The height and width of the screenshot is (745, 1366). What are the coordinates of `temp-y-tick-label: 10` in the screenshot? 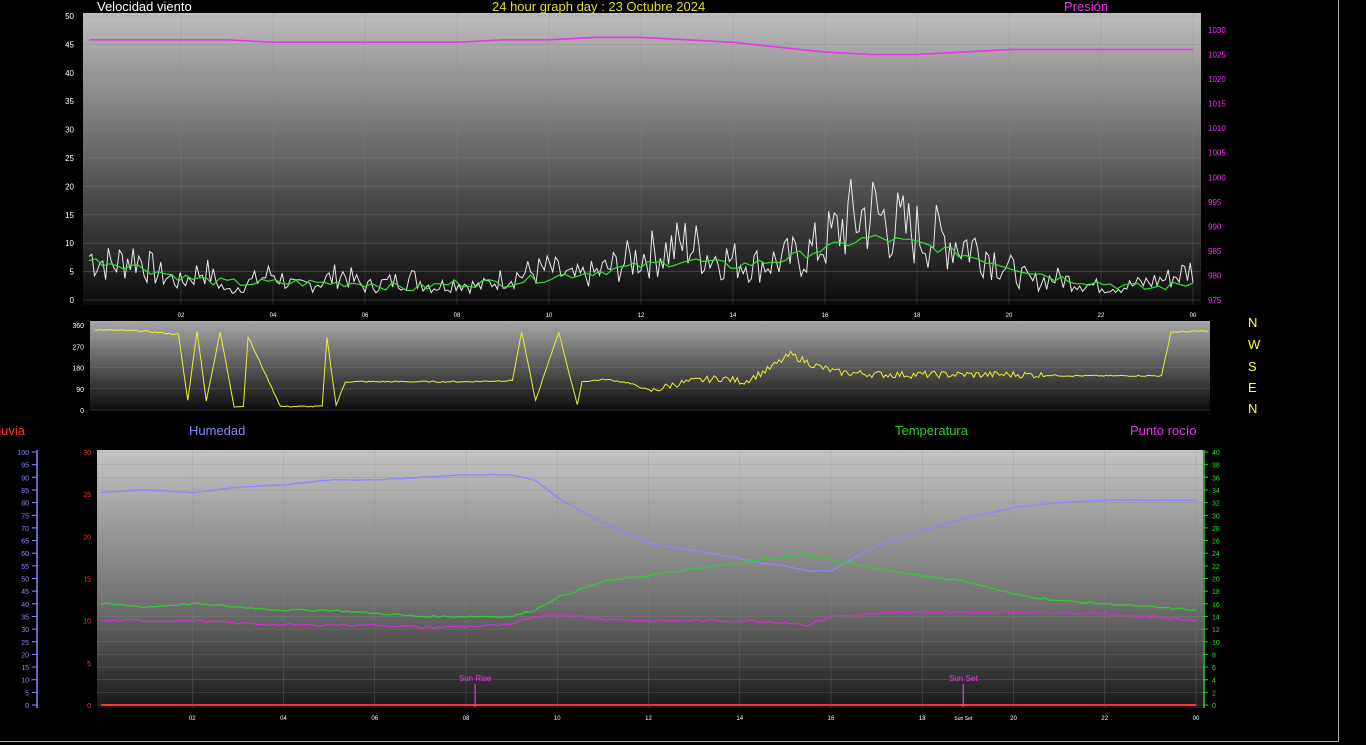 It's located at (1216, 643).